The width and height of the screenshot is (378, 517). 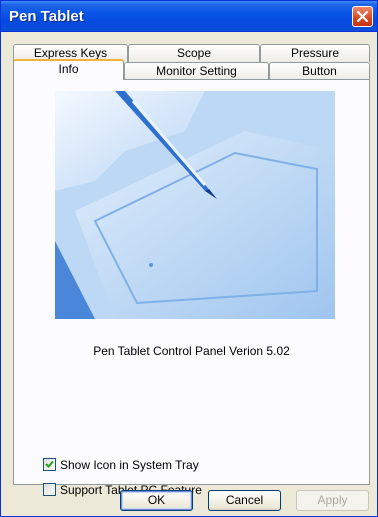 What do you see at coordinates (156, 500) in the screenshot?
I see `ok-button: OK` at bounding box center [156, 500].